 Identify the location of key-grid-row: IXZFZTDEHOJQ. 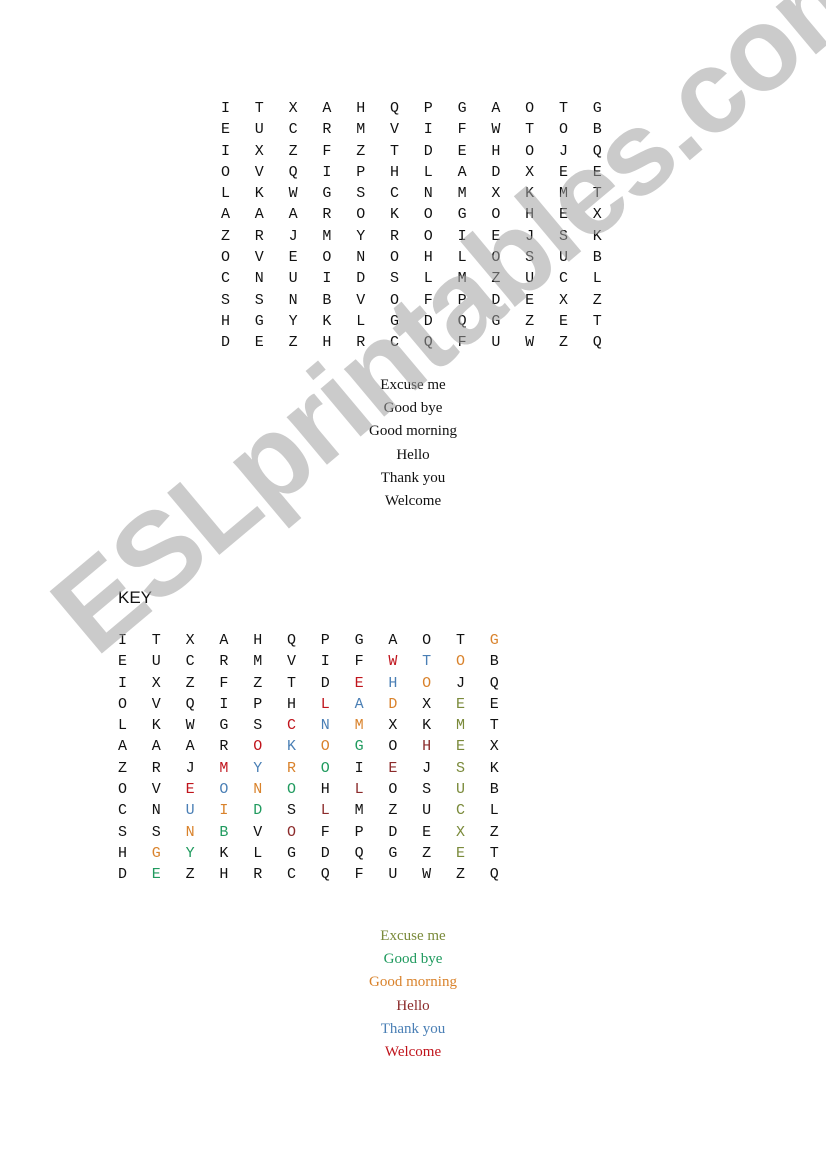
(321, 683).